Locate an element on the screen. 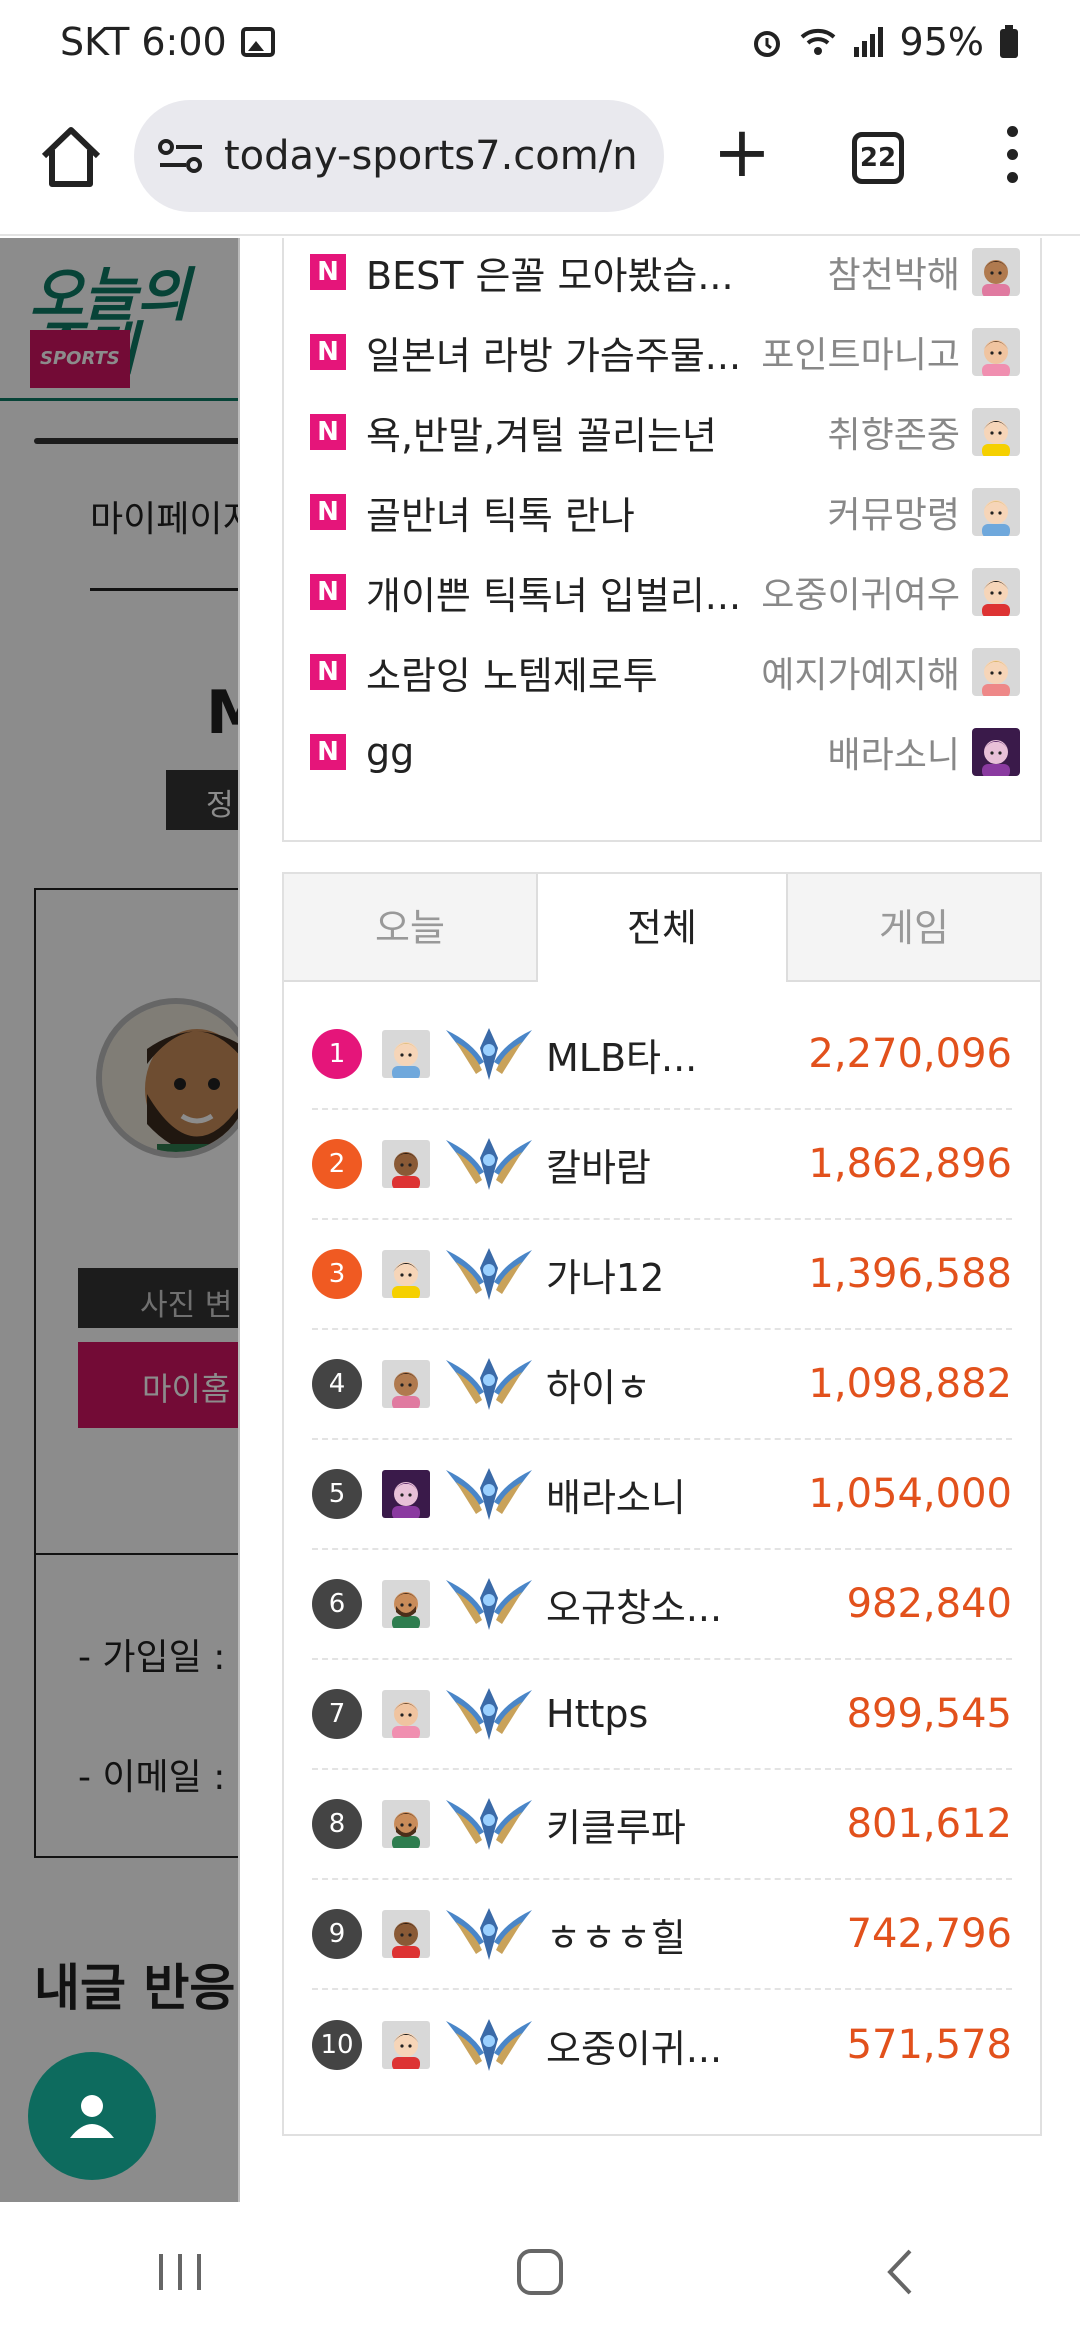 The height and width of the screenshot is (2340, 1080). carrier-time: SKT 6:00 is located at coordinates (143, 42).